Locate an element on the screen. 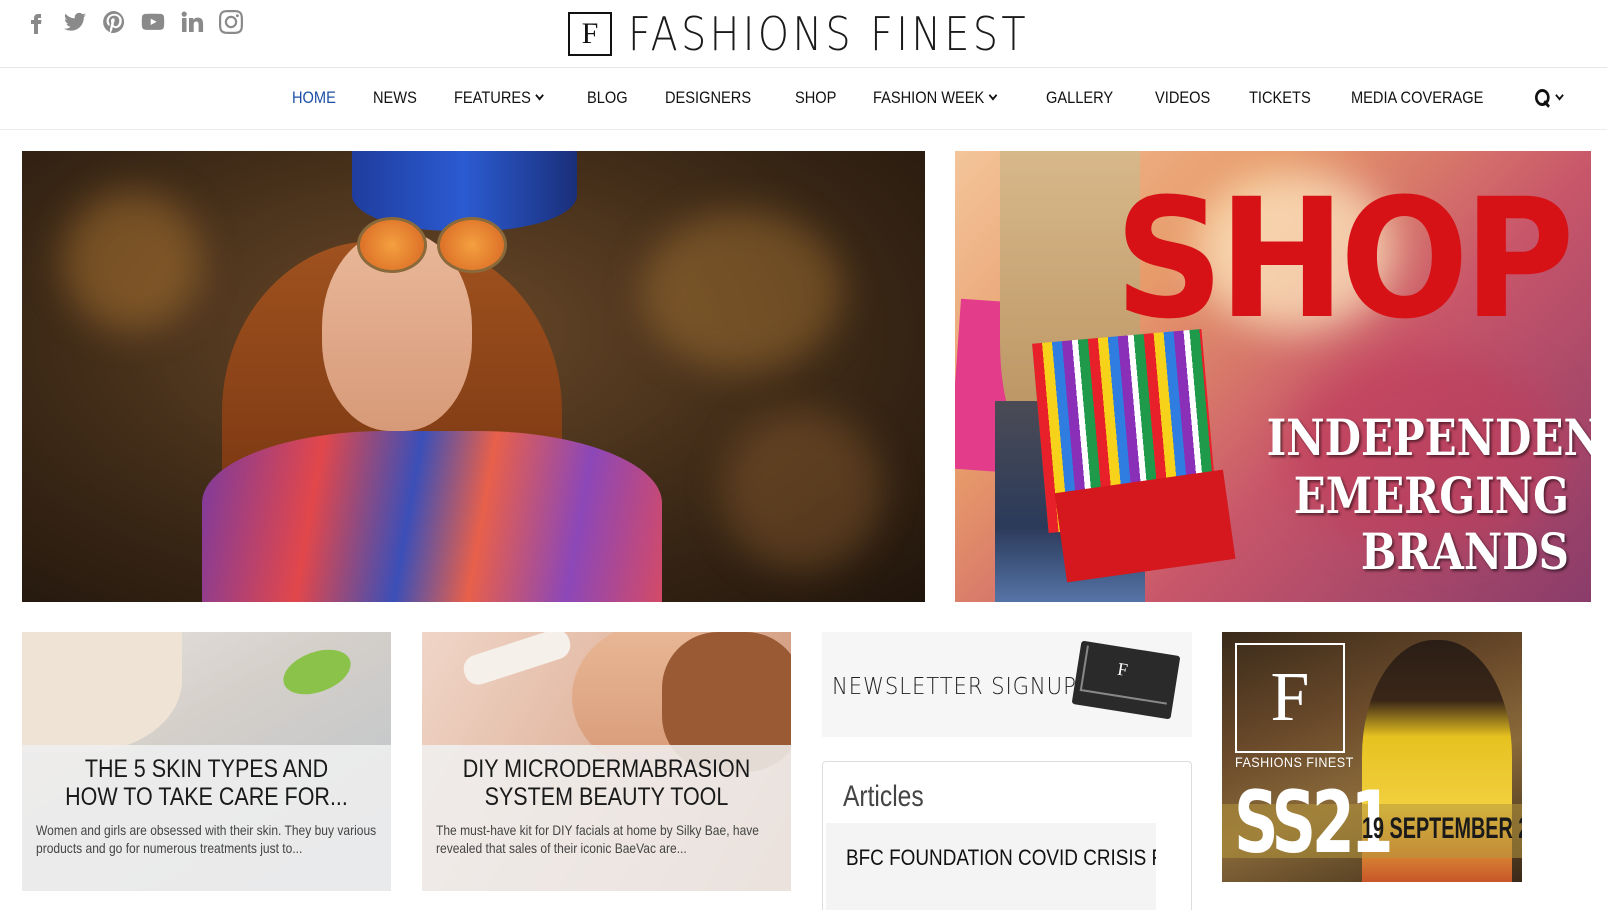  nav-label: FASHION WEEK is located at coordinates (929, 97).